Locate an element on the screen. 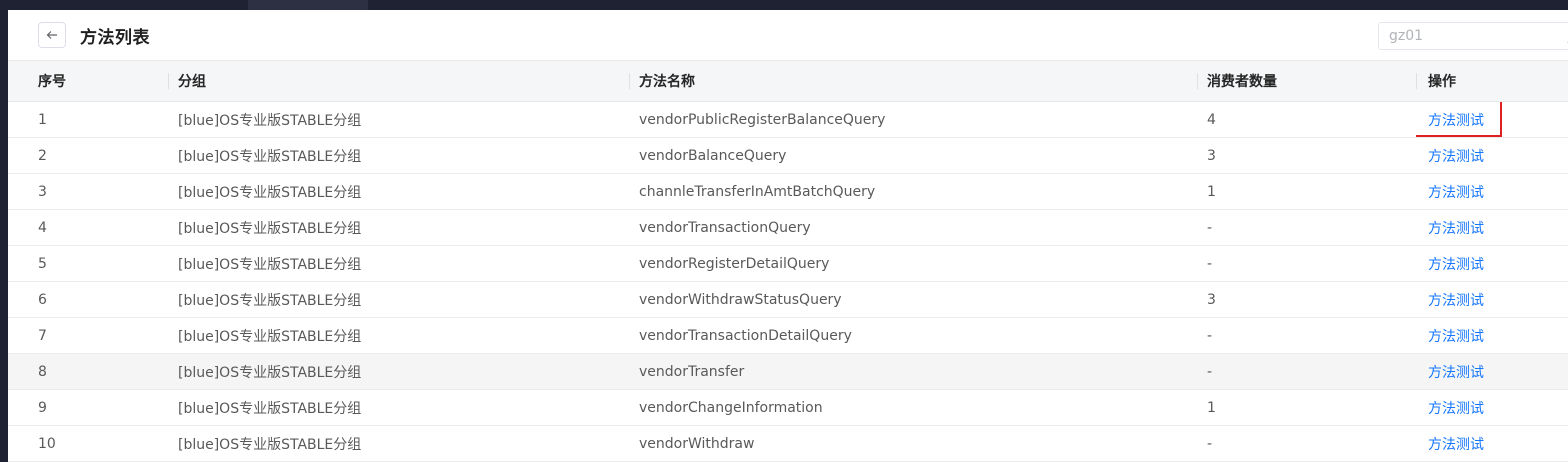 The width and height of the screenshot is (1568, 462). row-consumer-count: 4 is located at coordinates (1306, 119).